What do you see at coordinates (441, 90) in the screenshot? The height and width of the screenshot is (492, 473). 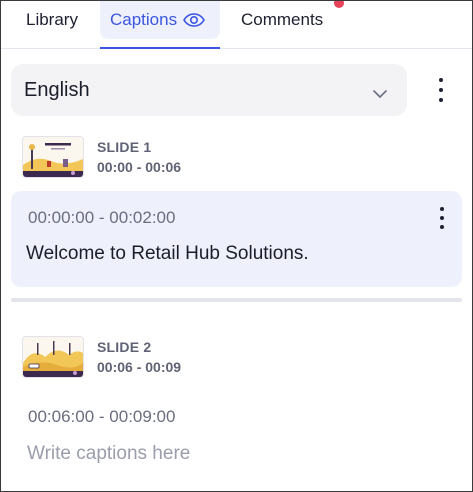 I see `more-options-icon` at bounding box center [441, 90].